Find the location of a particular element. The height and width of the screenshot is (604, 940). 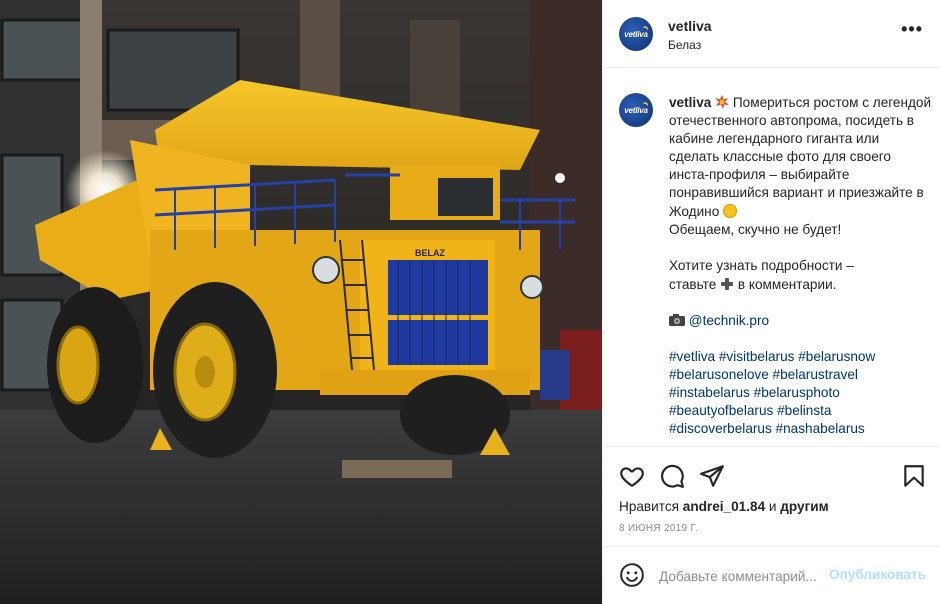

hashtag: #belarusonelove is located at coordinates (719, 374).